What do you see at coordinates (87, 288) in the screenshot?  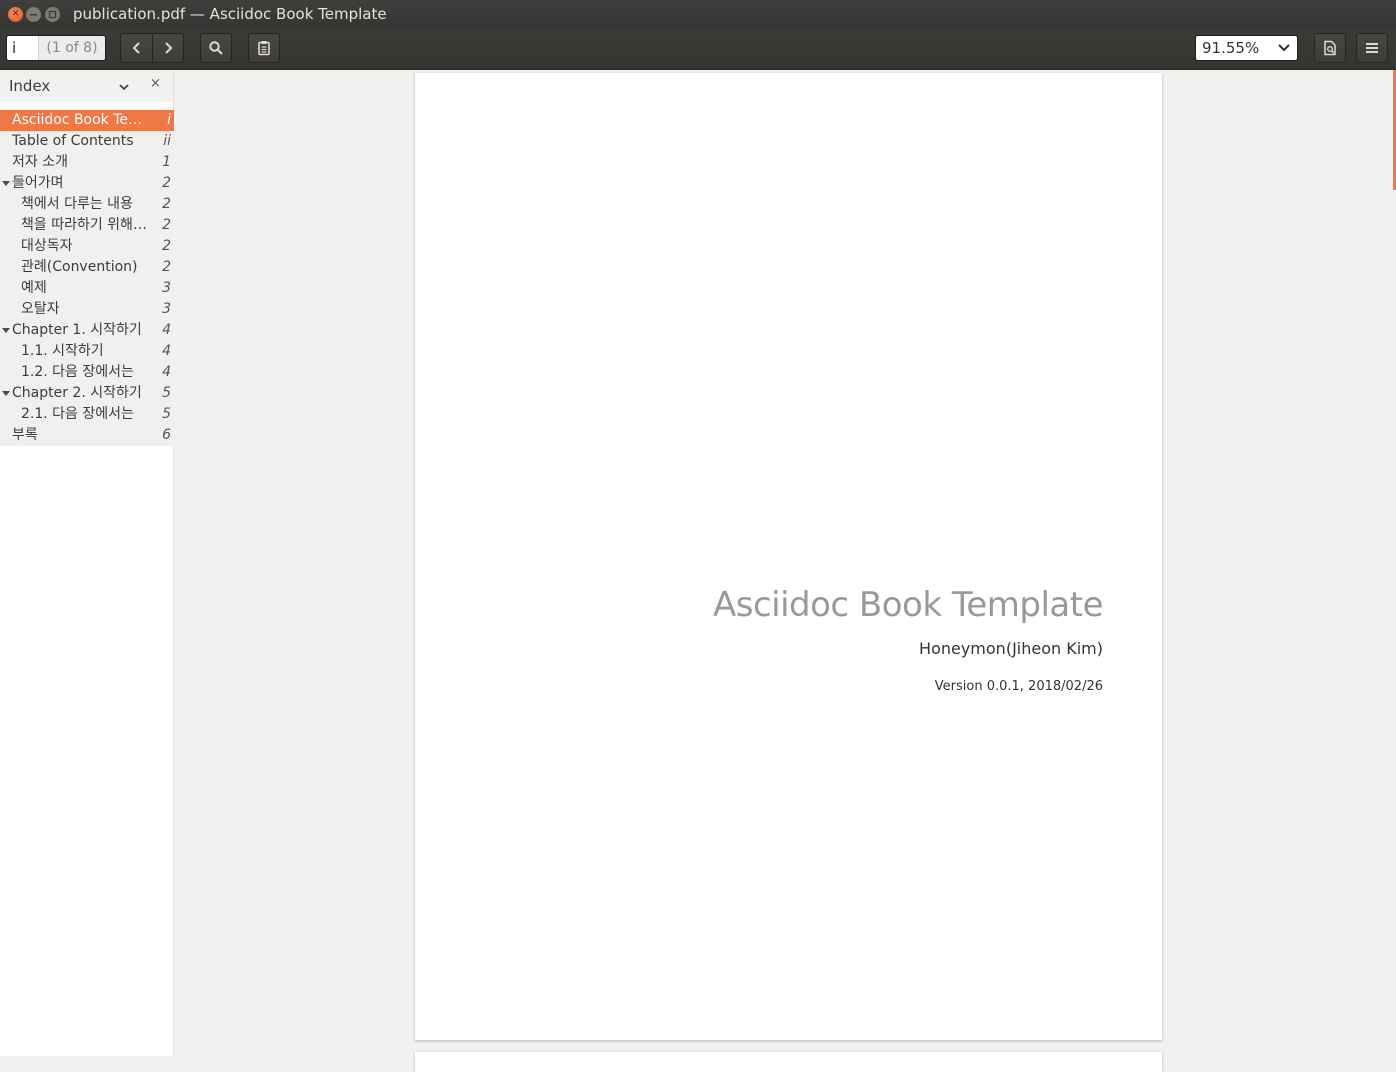 I see `index-item: 예제 3` at bounding box center [87, 288].